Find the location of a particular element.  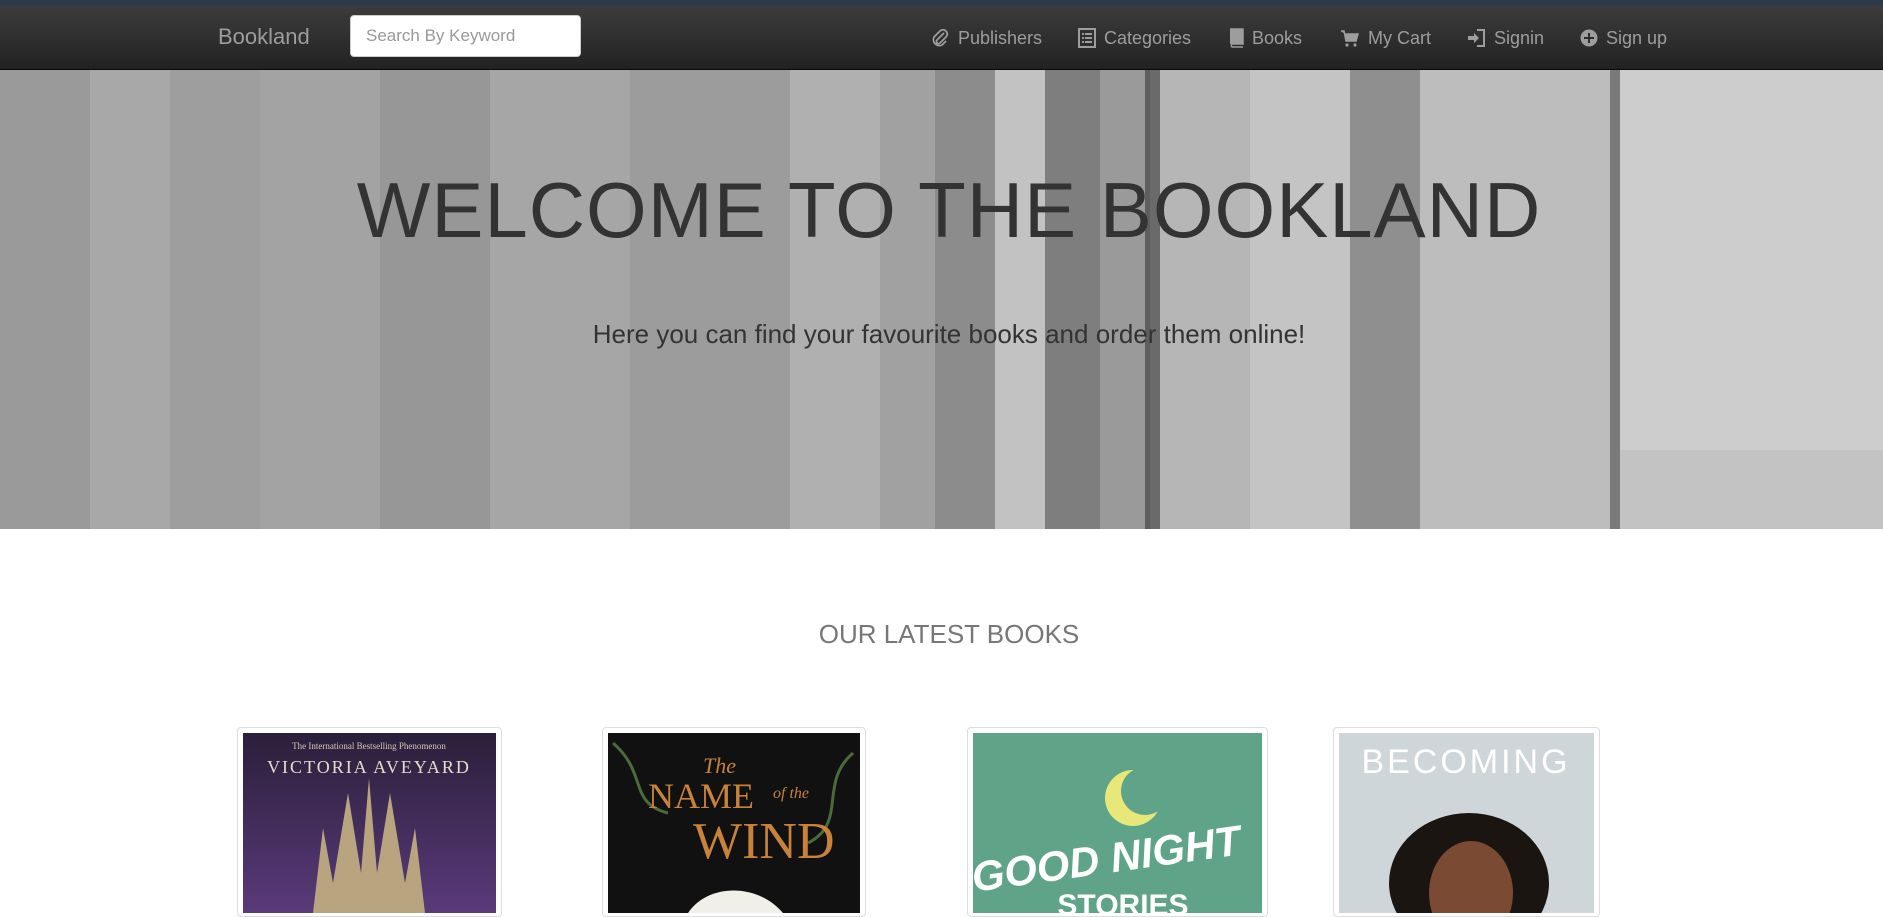

search-input is located at coordinates (465, 36).